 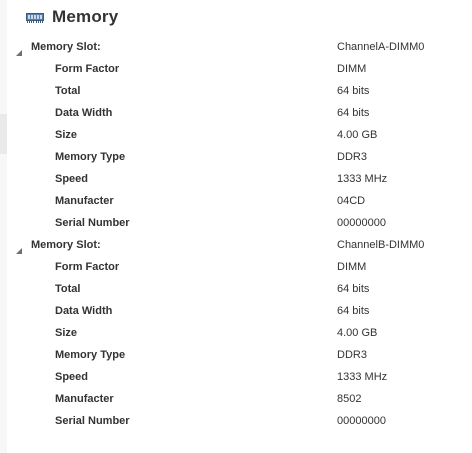 I want to click on property-value: 8502, so click(x=349, y=399).